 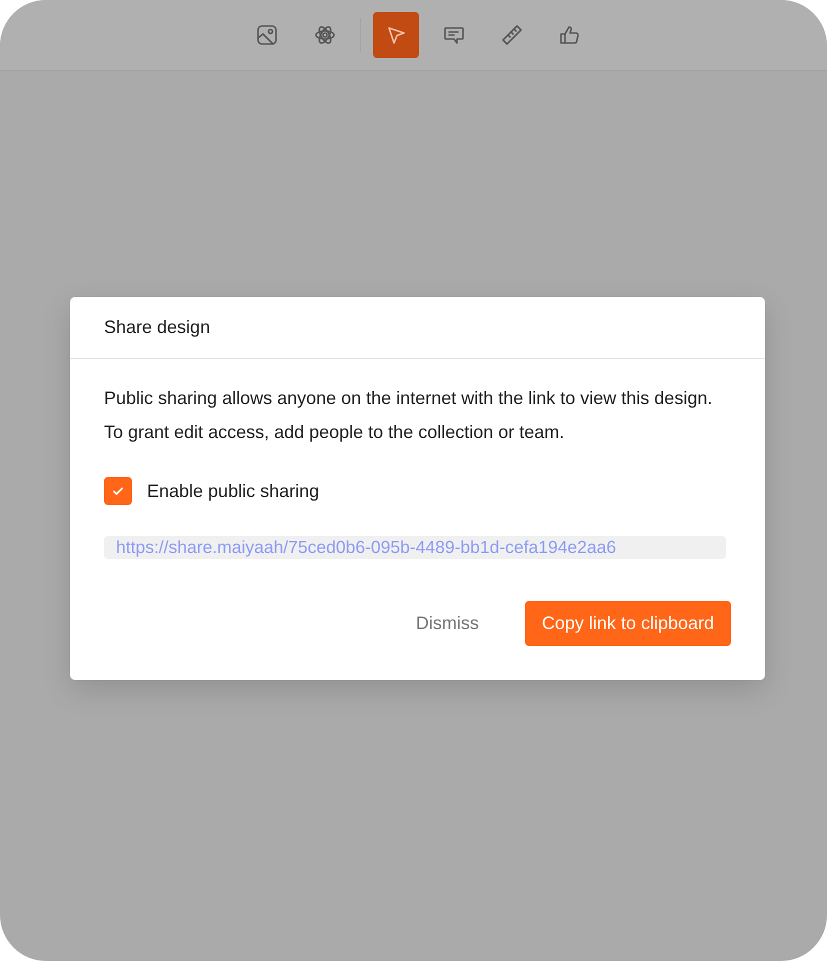 What do you see at coordinates (267, 35) in the screenshot?
I see `image-icon` at bounding box center [267, 35].